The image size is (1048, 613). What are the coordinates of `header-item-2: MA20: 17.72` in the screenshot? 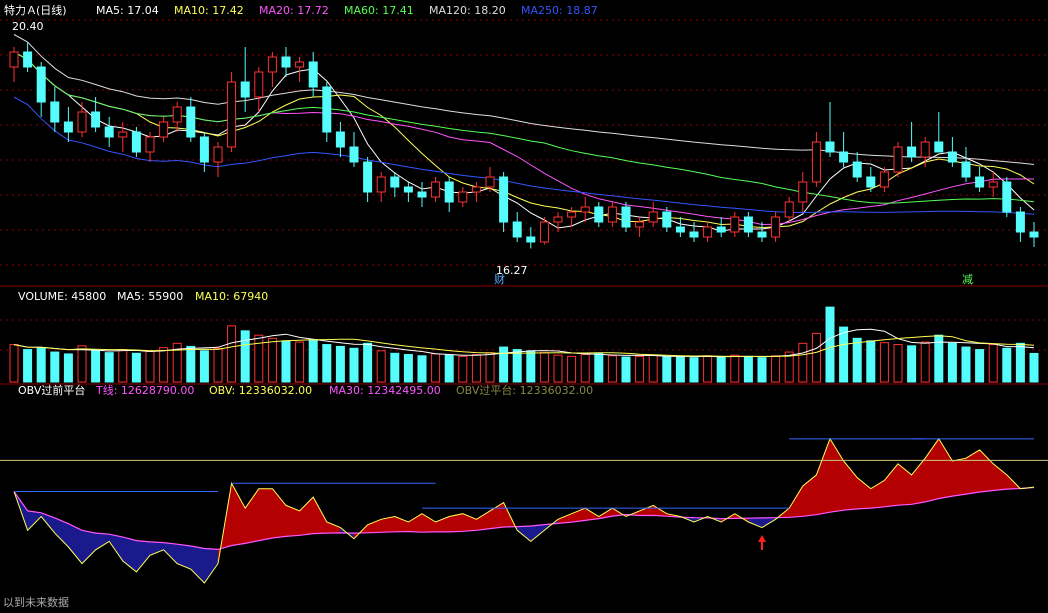 It's located at (294, 10).